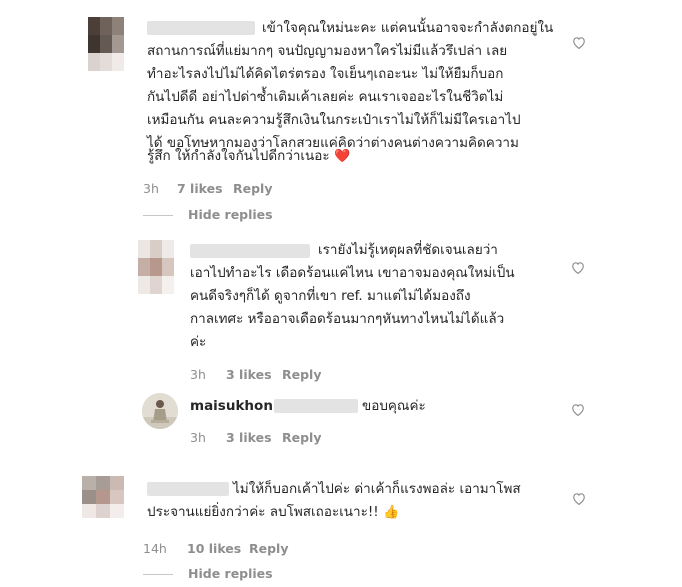 This screenshot has width=682, height=587. Describe the element at coordinates (301, 374) in the screenshot. I see `reply-1-reply-button: Reply` at that location.